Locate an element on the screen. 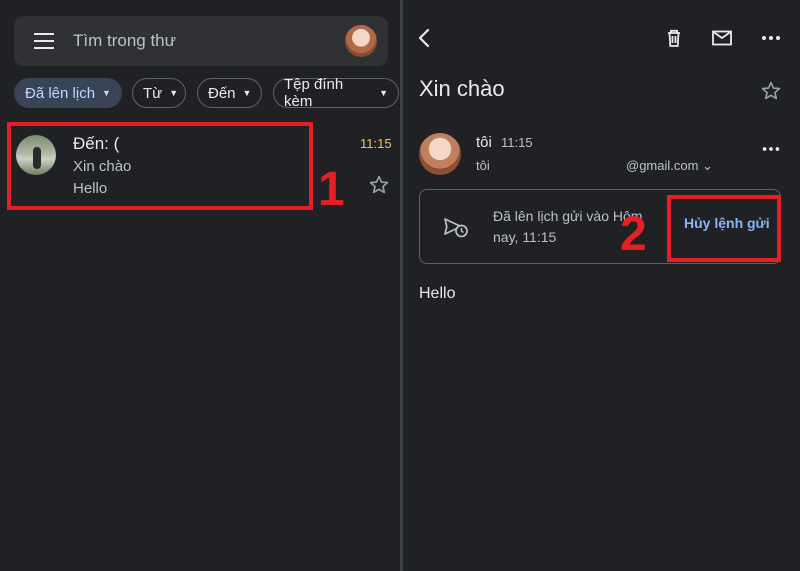 Image resolution: width=800 pixels, height=571 pixels. email-time: 11:15 is located at coordinates (376, 143).